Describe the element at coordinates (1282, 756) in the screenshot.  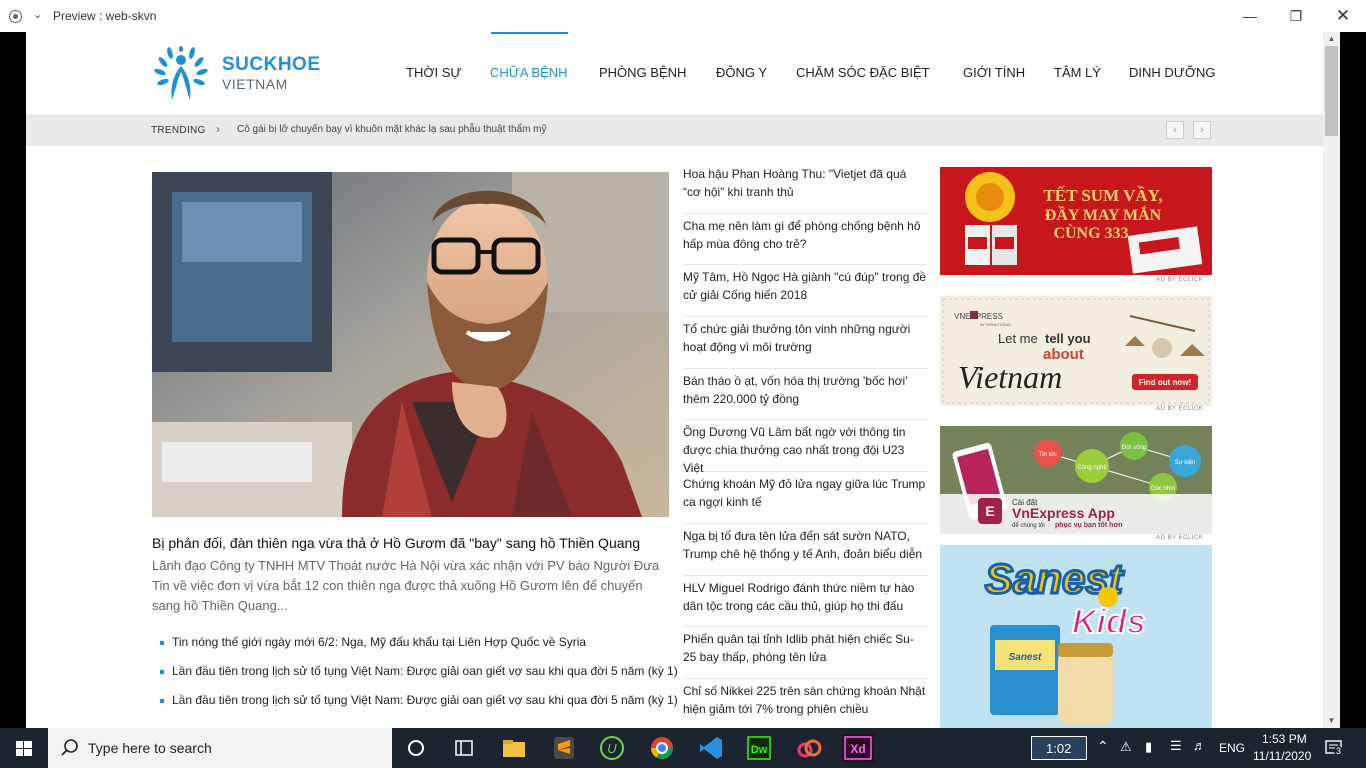
I see `clock-date: 11/11/2020` at that location.